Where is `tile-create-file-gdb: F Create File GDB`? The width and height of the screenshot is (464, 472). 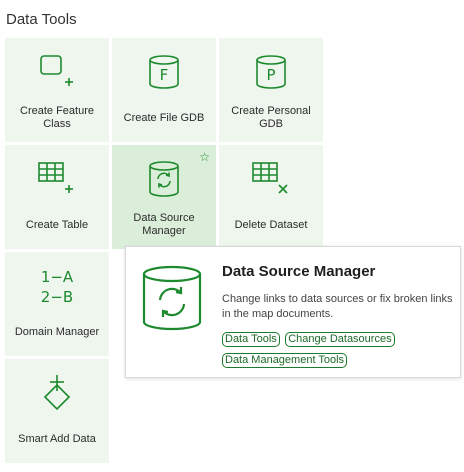 tile-create-file-gdb: F Create File GDB is located at coordinates (164, 90).